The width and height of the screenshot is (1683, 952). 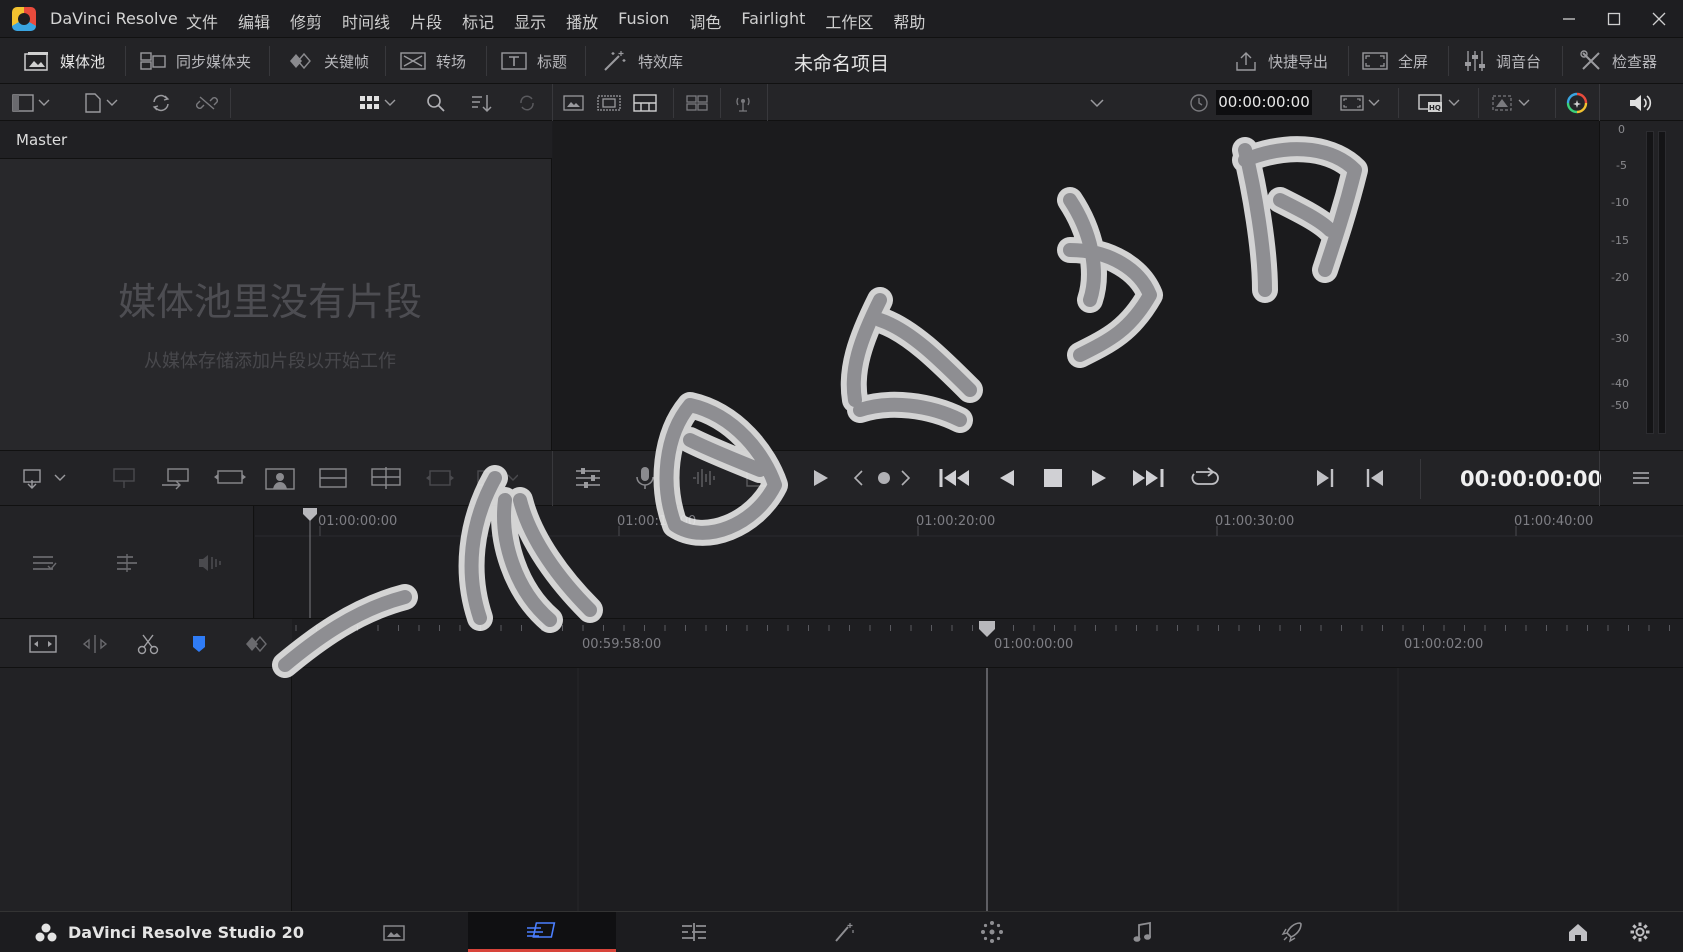 I want to click on media-pool-panel: Master 媒体池里没有片段 从媒体存储添加片段以开始工作, so click(x=276, y=285).